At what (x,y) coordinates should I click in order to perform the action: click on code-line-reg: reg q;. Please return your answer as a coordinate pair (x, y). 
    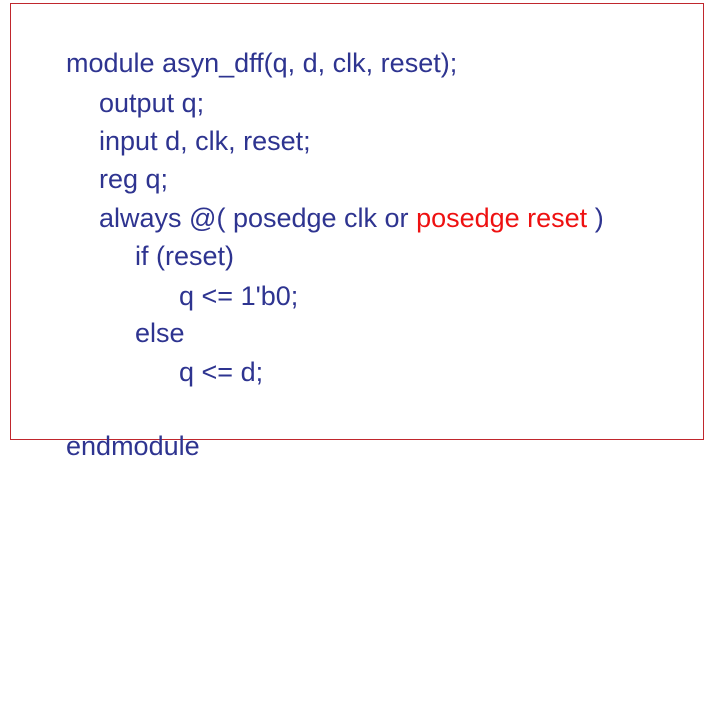
    Looking at the image, I should click on (111, 162).